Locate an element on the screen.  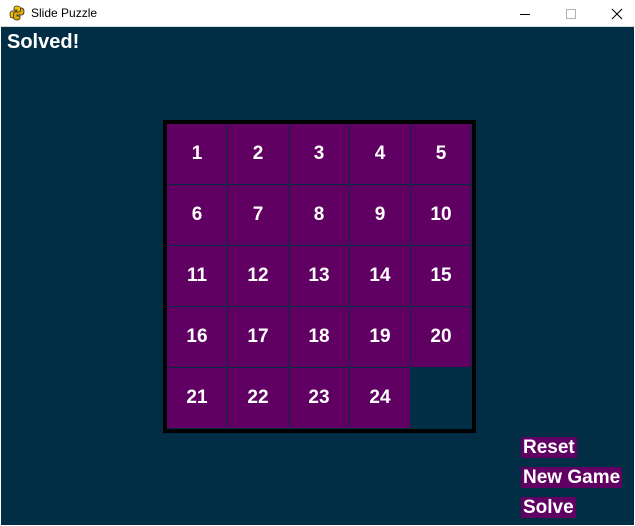
status-message: Solved! is located at coordinates (43, 42).